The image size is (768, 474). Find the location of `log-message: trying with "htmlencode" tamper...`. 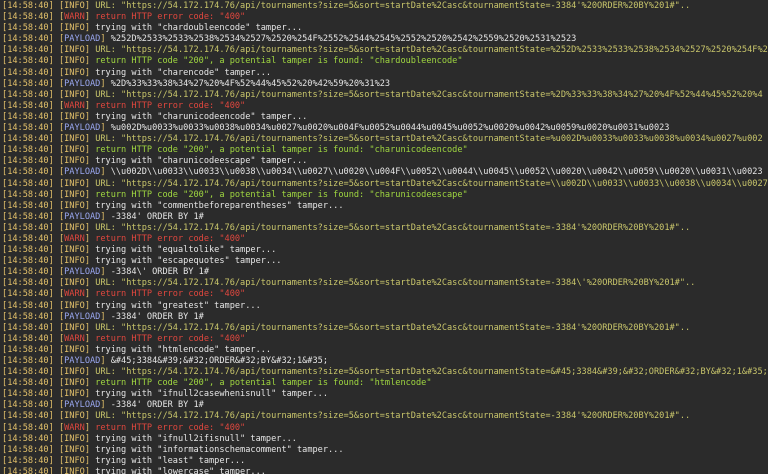

log-message: trying with "htmlencode" tamper... is located at coordinates (183, 349).